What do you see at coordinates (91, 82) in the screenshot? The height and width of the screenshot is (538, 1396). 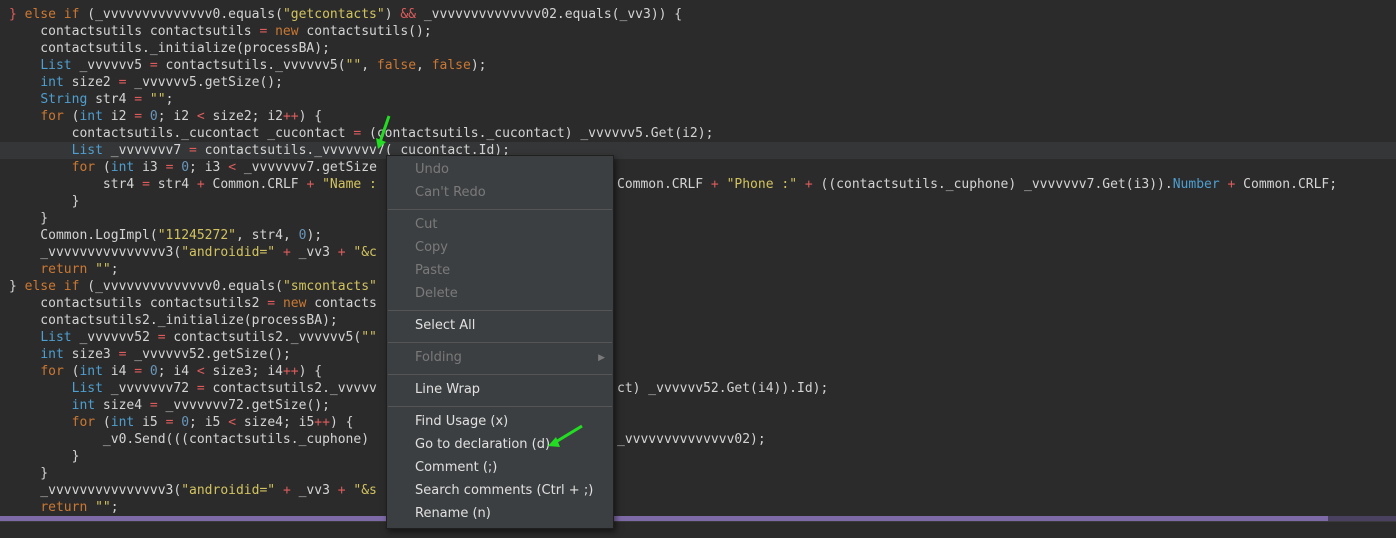 I see `code-token: size2` at bounding box center [91, 82].